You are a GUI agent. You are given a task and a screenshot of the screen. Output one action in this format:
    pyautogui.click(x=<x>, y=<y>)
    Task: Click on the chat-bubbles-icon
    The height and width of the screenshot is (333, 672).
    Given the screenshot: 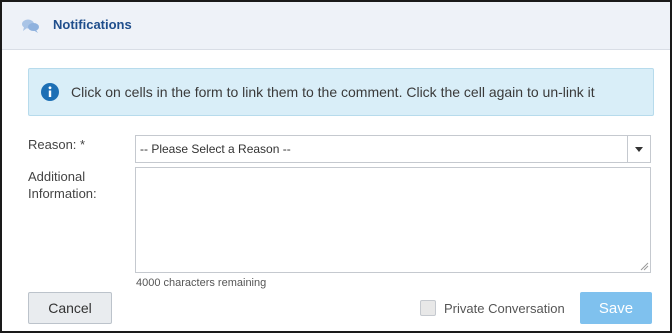 What is the action you would take?
    pyautogui.click(x=30, y=26)
    